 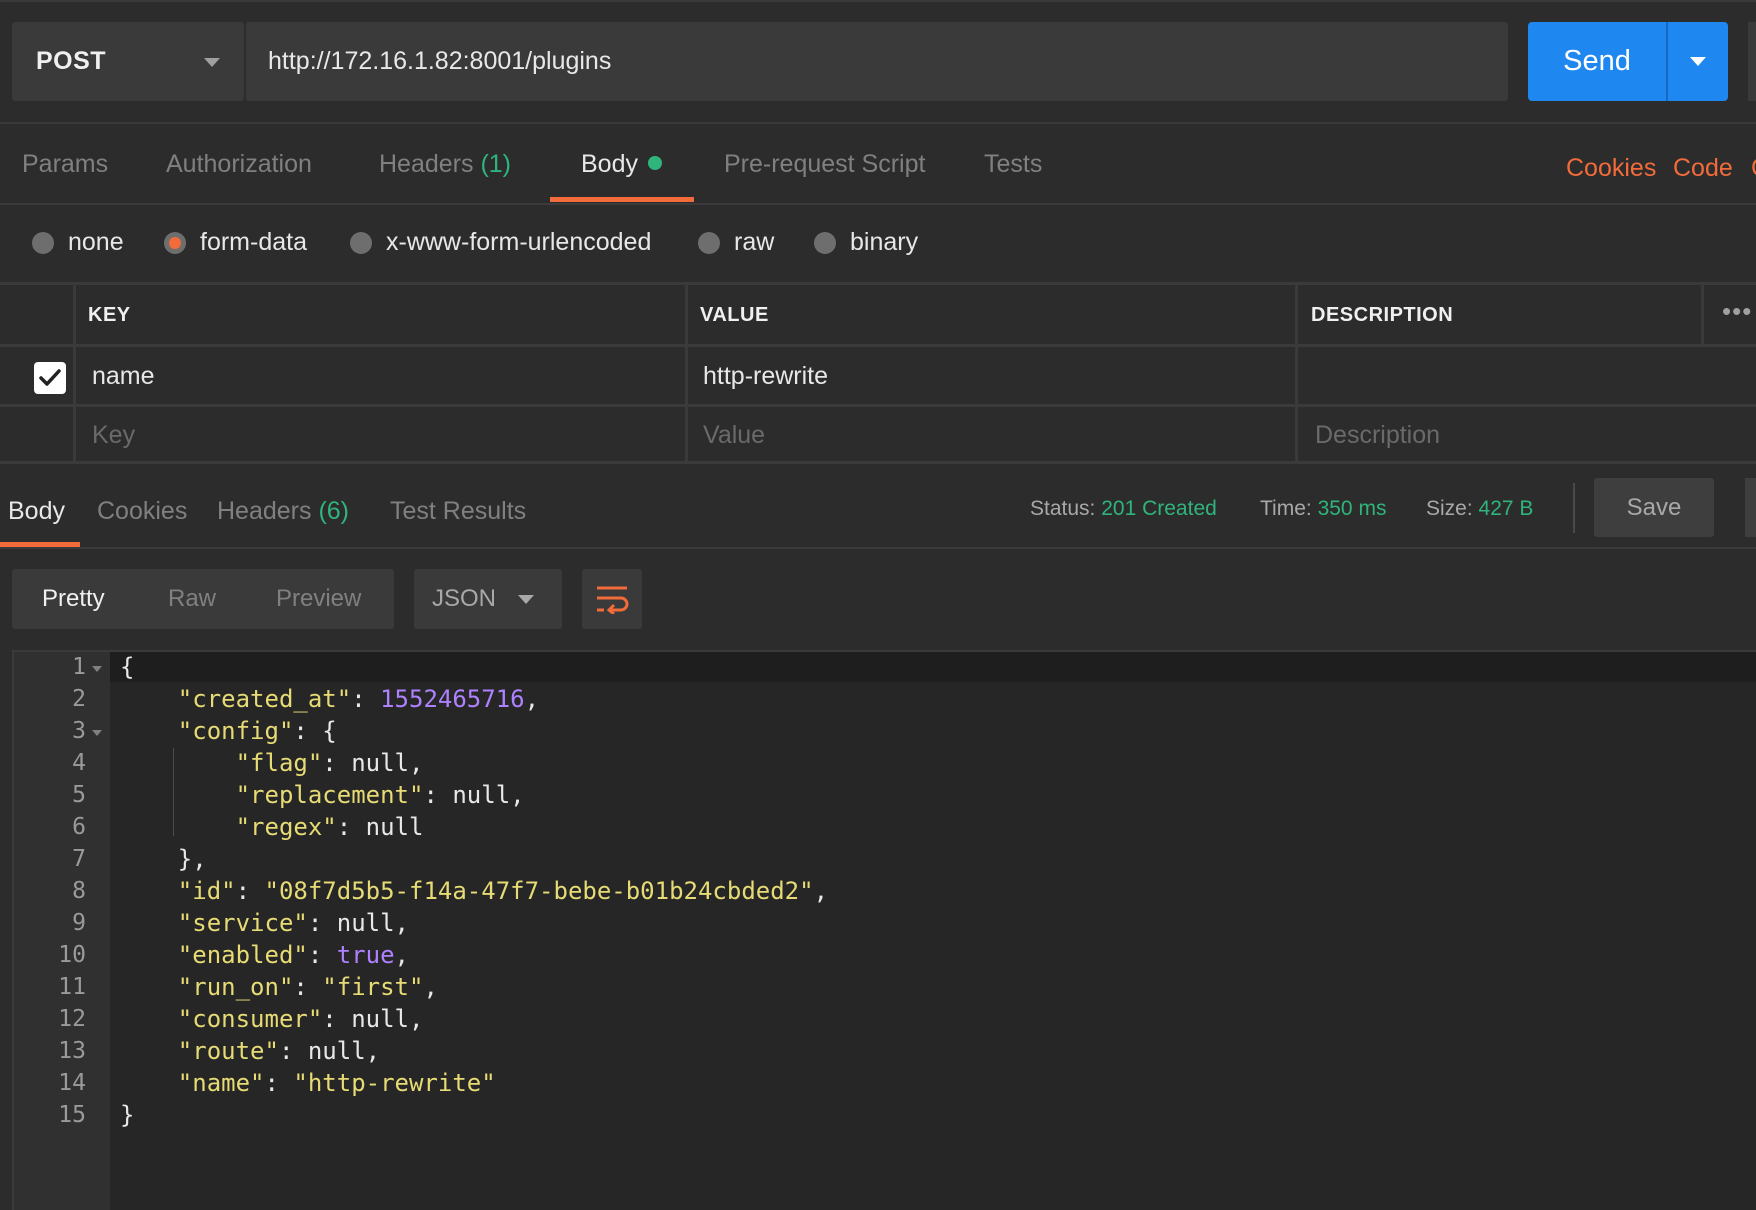 What do you see at coordinates (65, 164) in the screenshot?
I see `tab-params: Params` at bounding box center [65, 164].